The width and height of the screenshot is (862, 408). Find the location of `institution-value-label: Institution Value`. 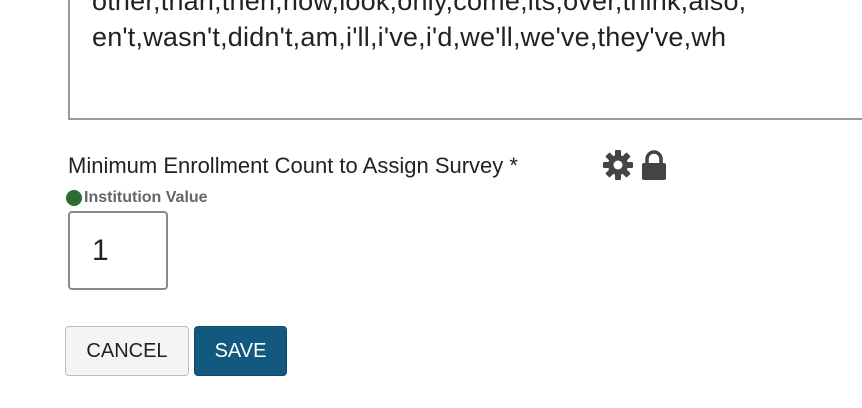

institution-value-label: Institution Value is located at coordinates (146, 197).